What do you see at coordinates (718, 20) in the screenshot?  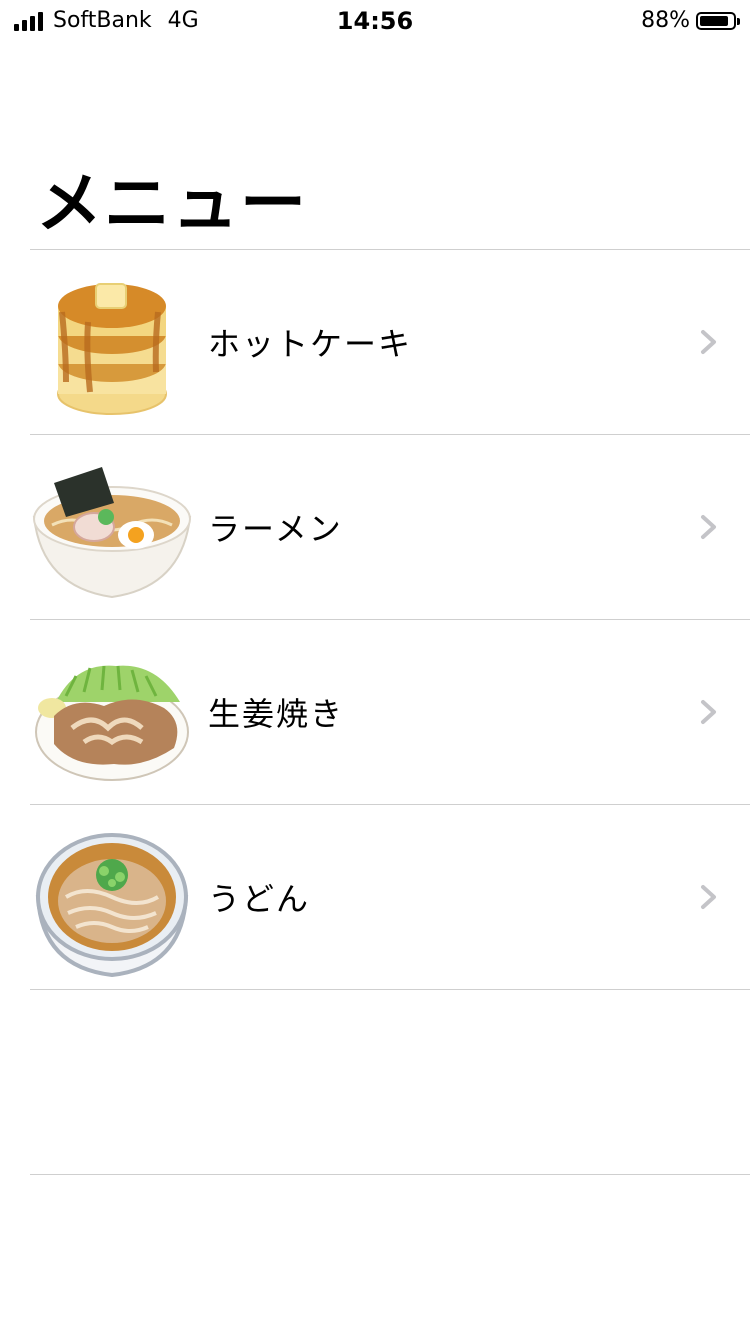 I see `battery-icon` at bounding box center [718, 20].